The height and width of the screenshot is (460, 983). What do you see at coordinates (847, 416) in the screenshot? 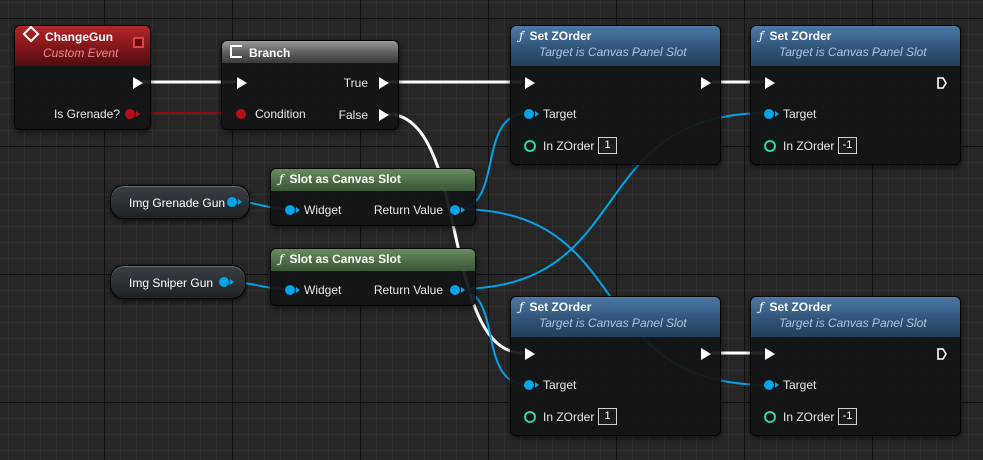
I see `set-zorder-4-zorder-input: -1` at bounding box center [847, 416].